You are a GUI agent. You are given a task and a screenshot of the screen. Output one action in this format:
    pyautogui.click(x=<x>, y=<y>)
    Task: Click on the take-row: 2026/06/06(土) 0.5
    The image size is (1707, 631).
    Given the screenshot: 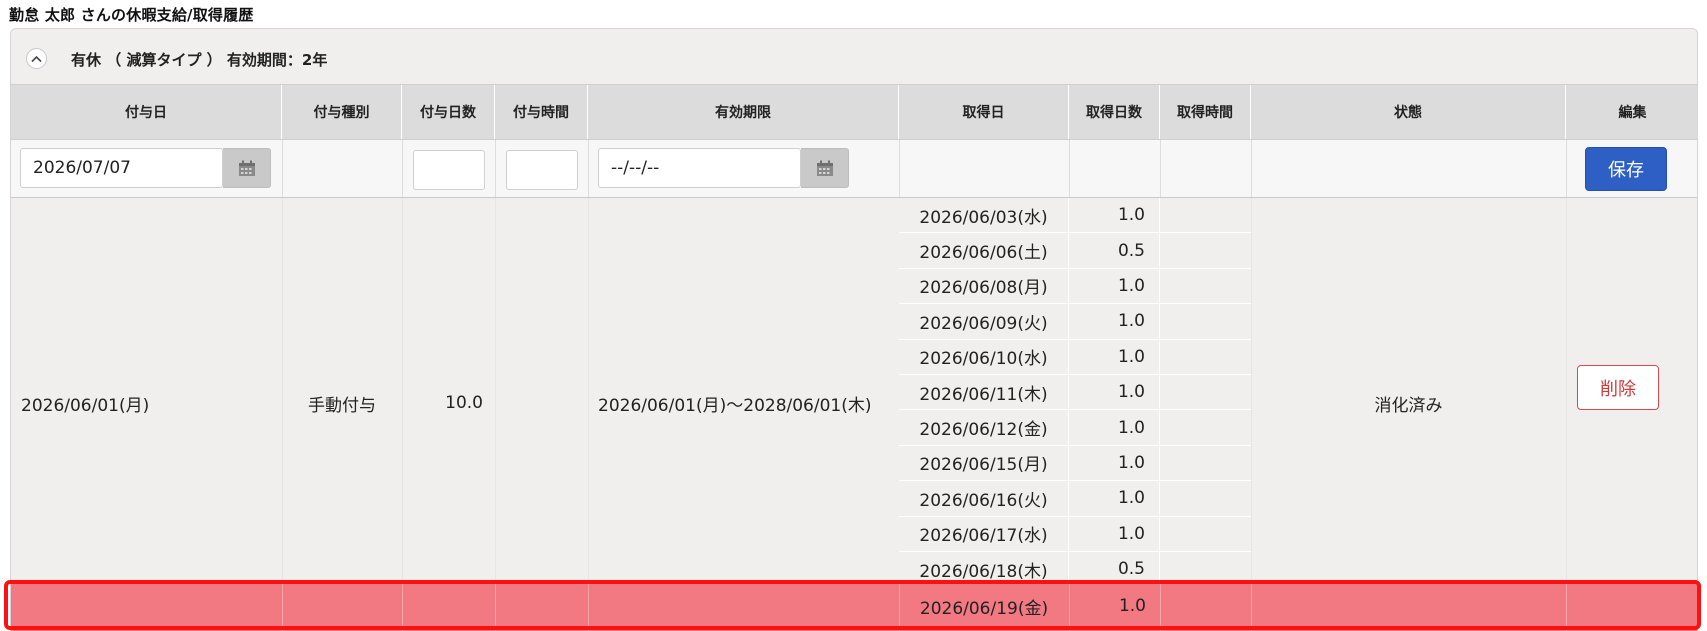 What is the action you would take?
    pyautogui.click(x=1075, y=251)
    